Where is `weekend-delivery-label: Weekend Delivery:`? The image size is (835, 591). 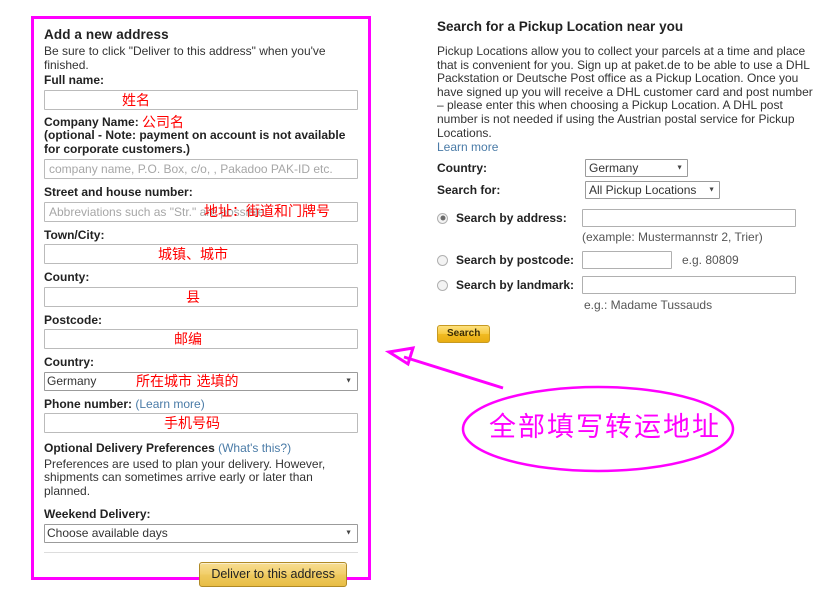
weekend-delivery-label: Weekend Delivery: is located at coordinates (97, 514).